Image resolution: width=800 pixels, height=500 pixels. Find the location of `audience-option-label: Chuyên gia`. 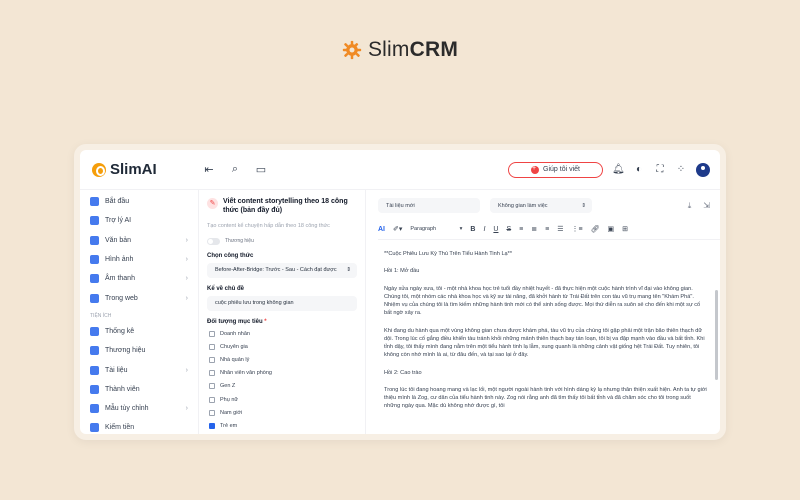

audience-option-label: Chuyên gia is located at coordinates (234, 347).